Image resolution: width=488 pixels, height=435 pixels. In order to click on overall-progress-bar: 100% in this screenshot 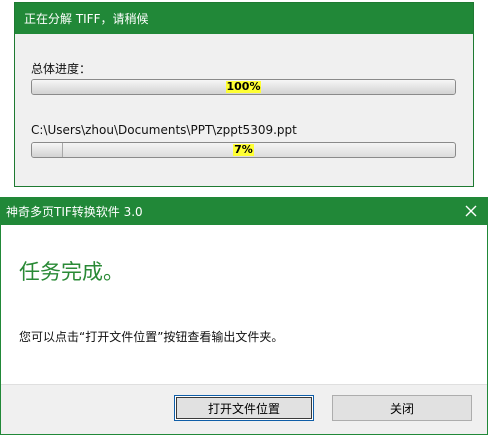, I will do `click(243, 87)`.